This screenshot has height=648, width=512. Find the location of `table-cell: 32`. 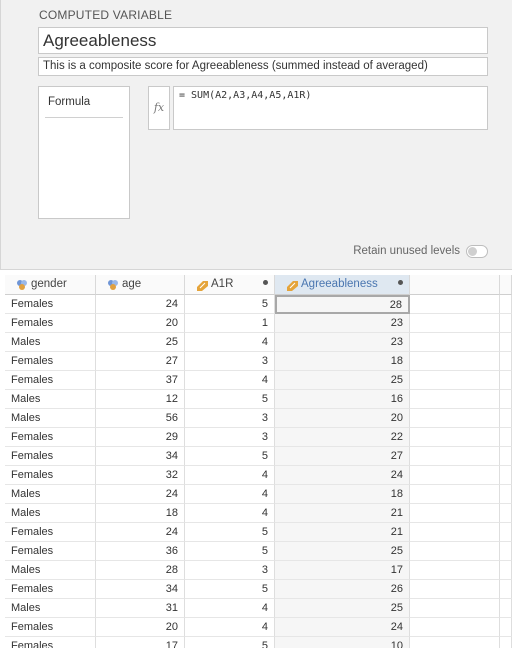

table-cell: 32 is located at coordinates (140, 475).